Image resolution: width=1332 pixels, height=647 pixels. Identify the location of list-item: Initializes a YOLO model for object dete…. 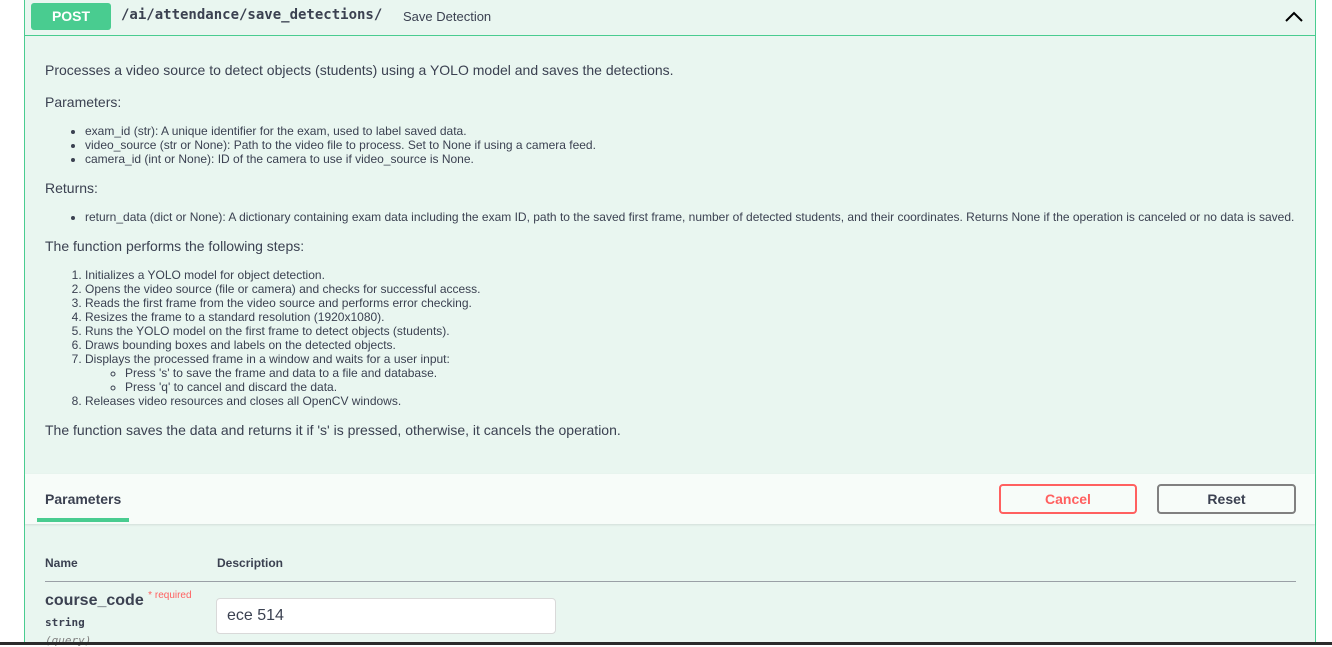
(700, 275).